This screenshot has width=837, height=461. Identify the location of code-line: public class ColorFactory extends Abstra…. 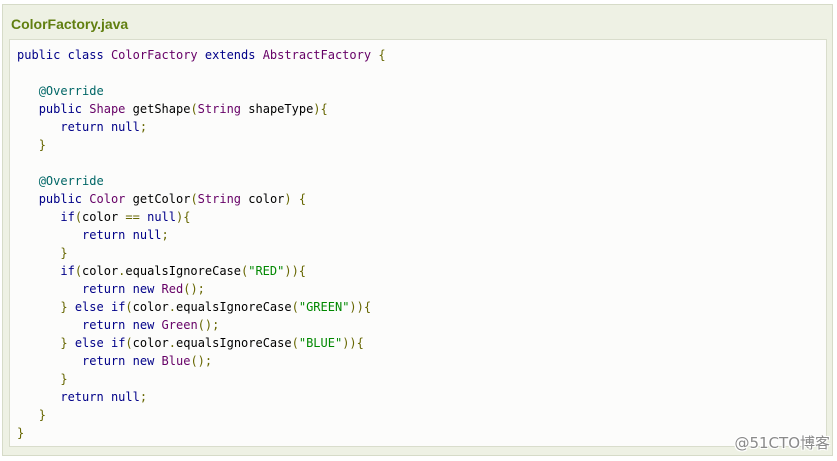
(421, 55).